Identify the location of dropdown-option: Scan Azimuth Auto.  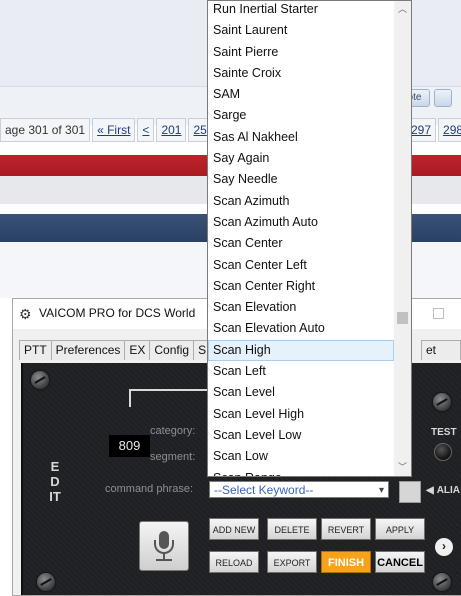
(301, 222).